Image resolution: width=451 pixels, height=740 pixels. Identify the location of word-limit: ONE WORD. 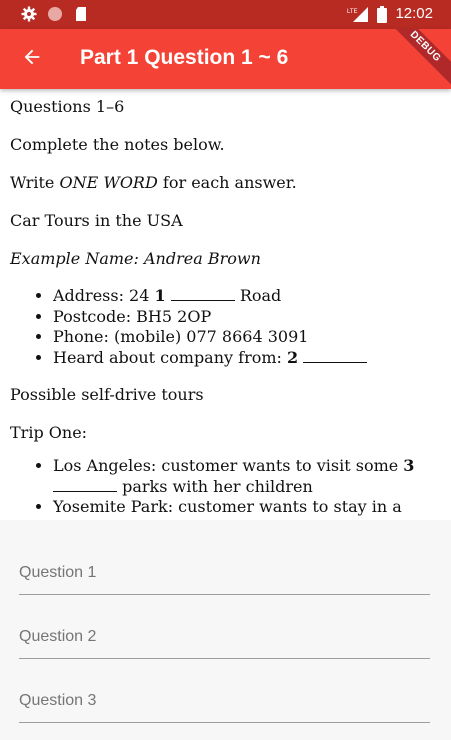
(108, 182).